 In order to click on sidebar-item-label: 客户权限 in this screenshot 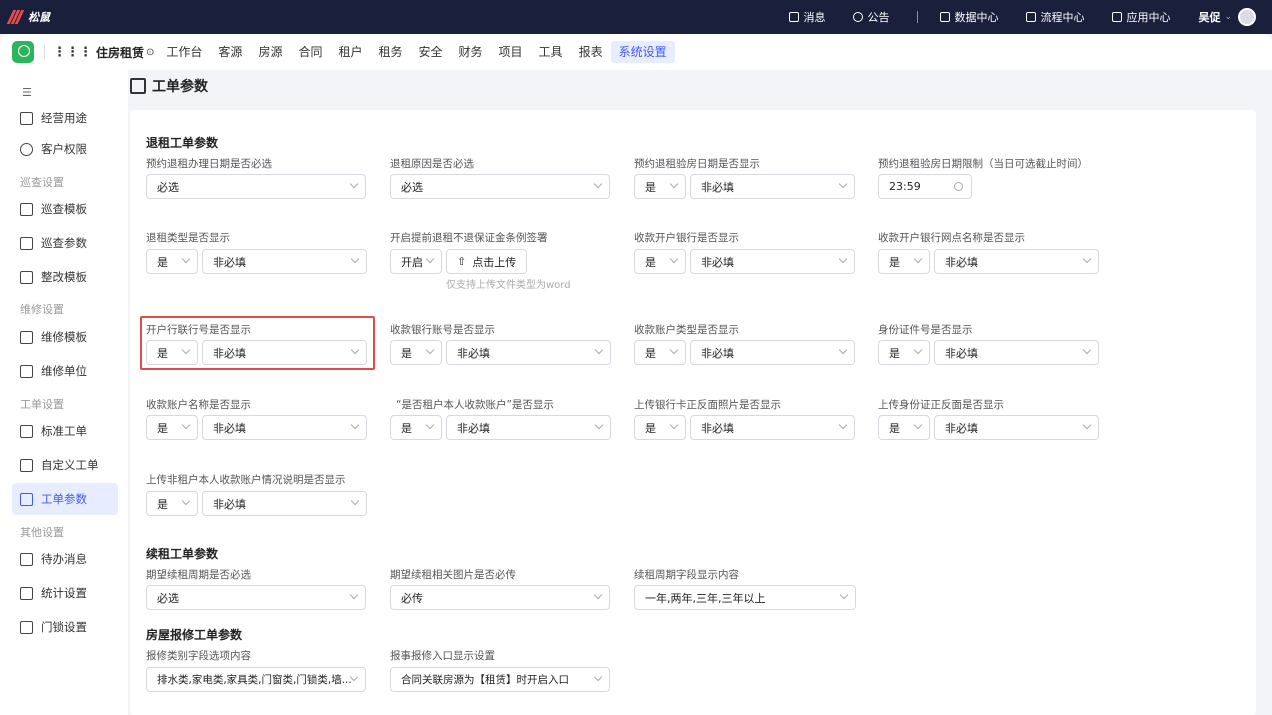, I will do `click(64, 149)`.